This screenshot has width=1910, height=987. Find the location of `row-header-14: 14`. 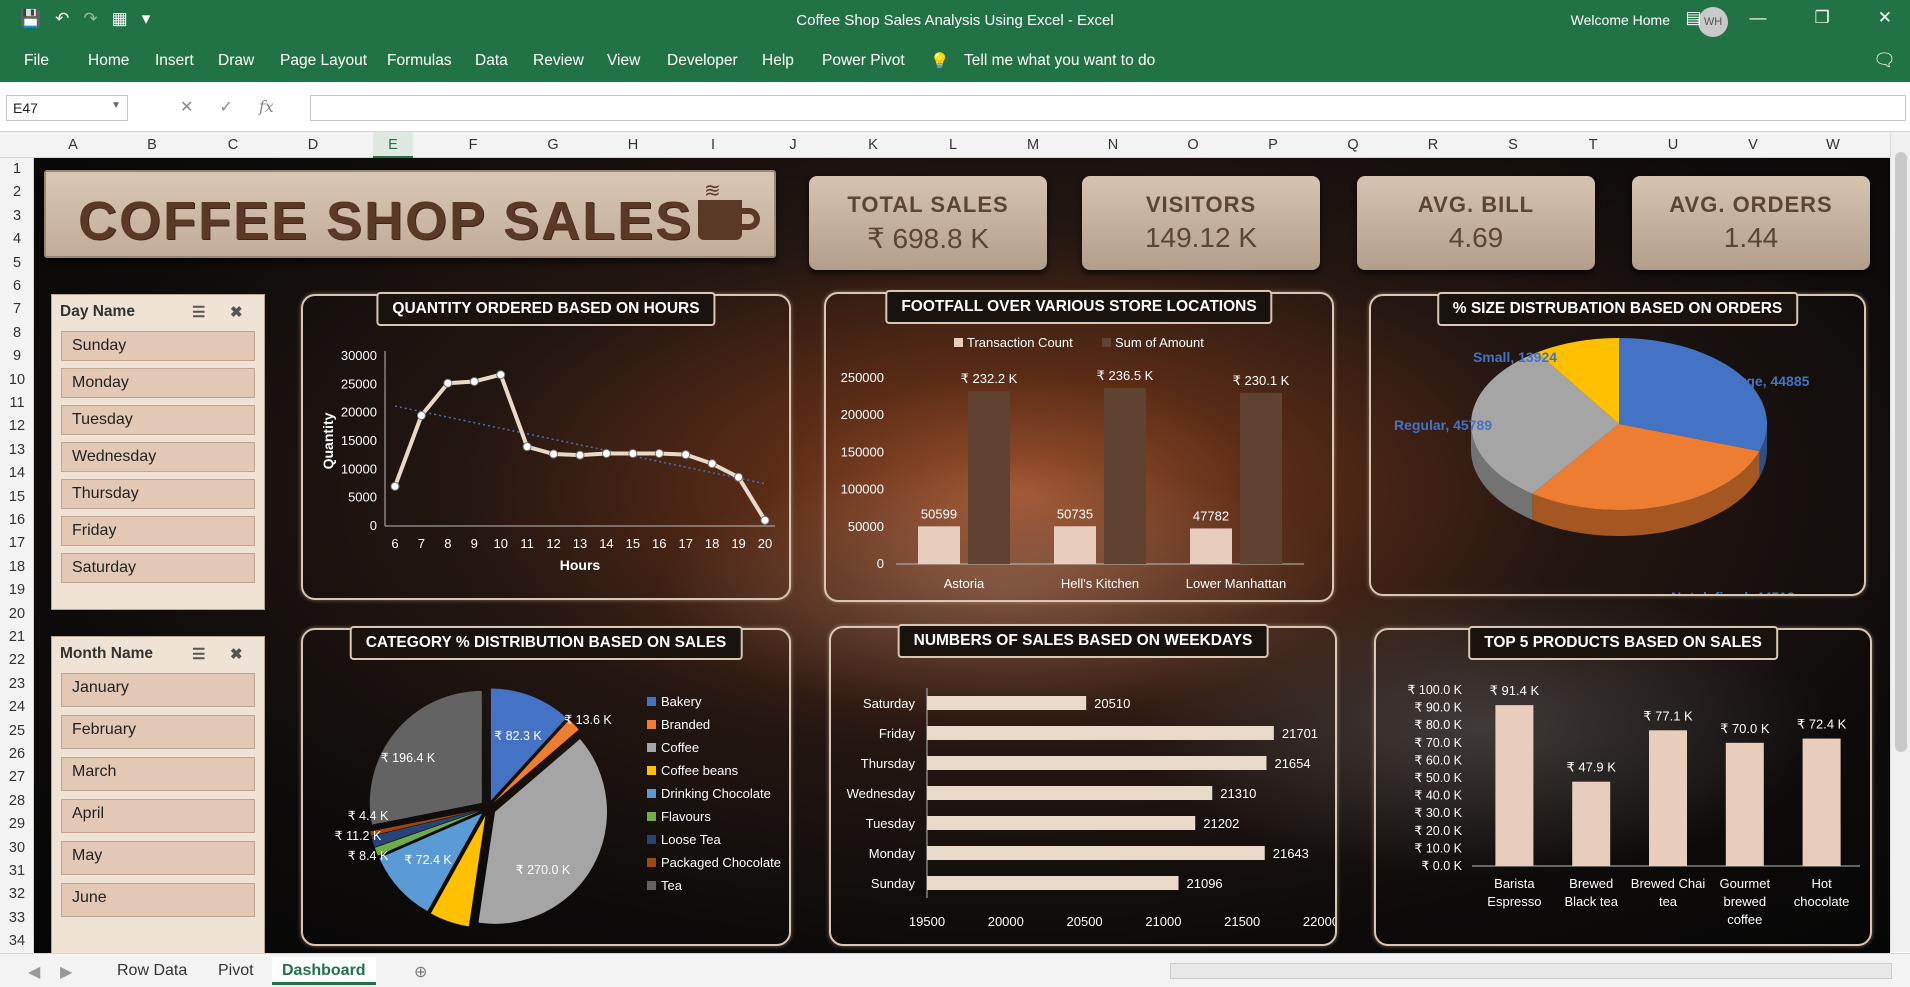

row-header-14: 14 is located at coordinates (17, 473).